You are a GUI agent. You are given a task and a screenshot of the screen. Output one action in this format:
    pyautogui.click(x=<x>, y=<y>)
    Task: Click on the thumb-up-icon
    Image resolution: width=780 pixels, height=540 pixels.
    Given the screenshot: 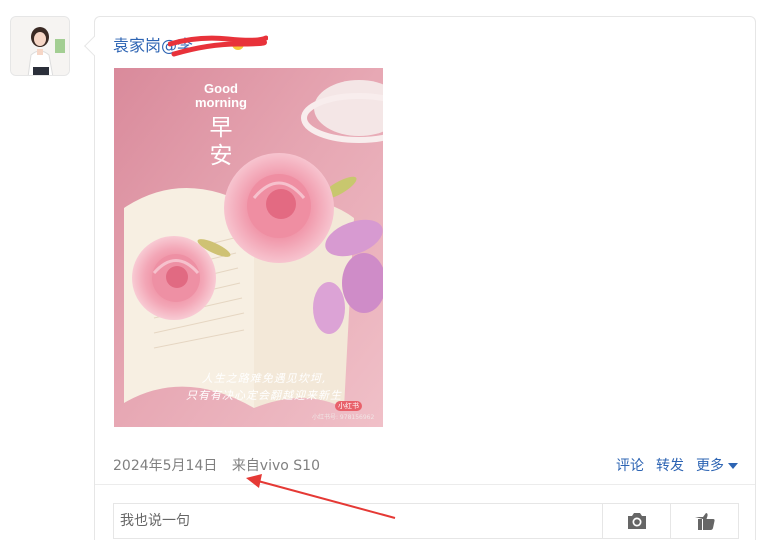 What is the action you would take?
    pyautogui.click(x=704, y=521)
    